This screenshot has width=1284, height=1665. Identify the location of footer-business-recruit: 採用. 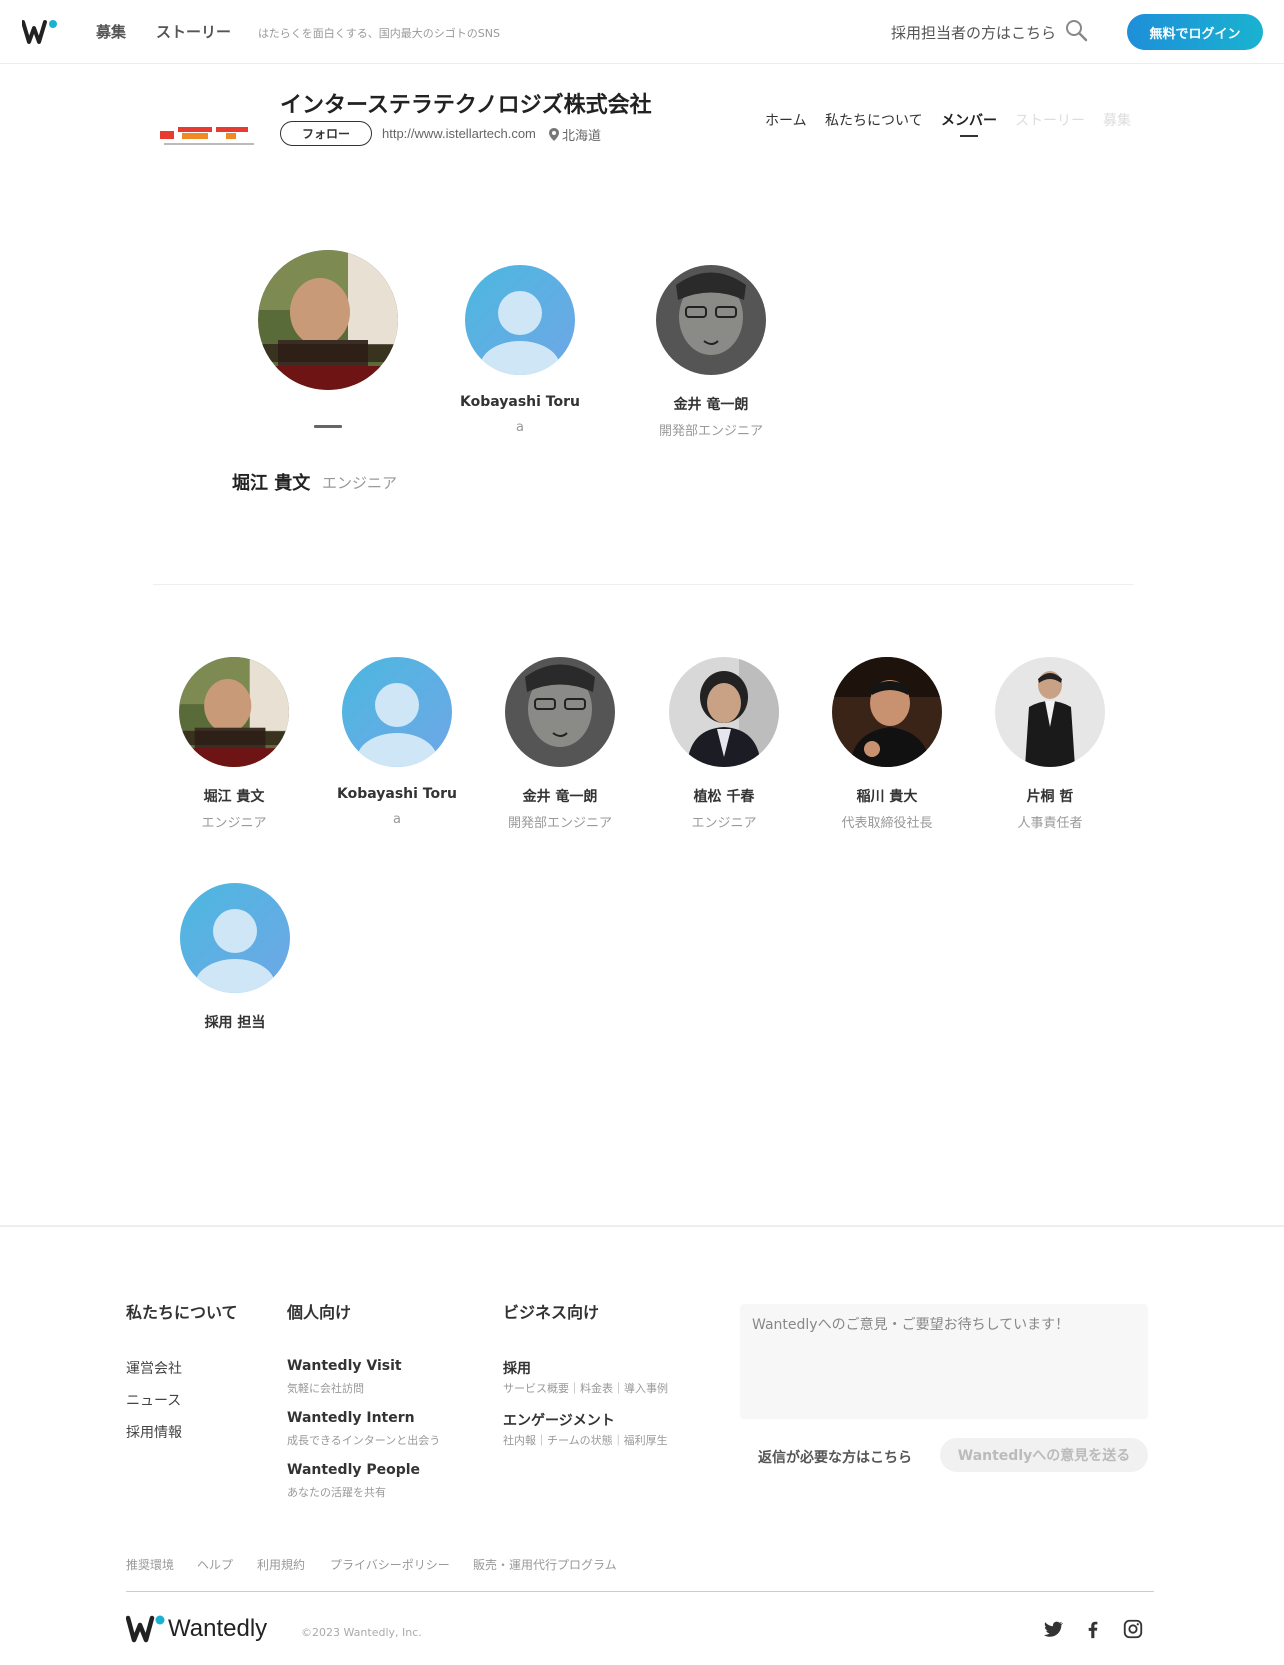
(517, 1368).